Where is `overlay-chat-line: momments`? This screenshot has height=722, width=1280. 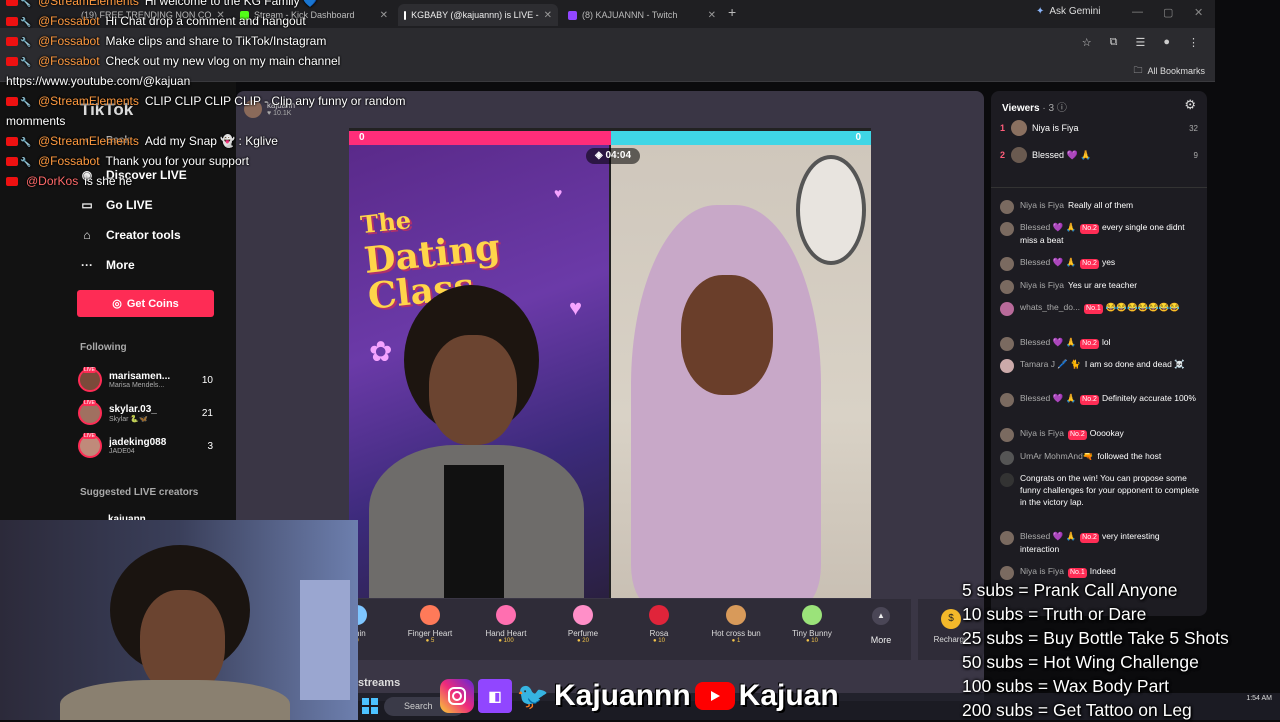
overlay-chat-line: momments is located at coordinates (241, 124).